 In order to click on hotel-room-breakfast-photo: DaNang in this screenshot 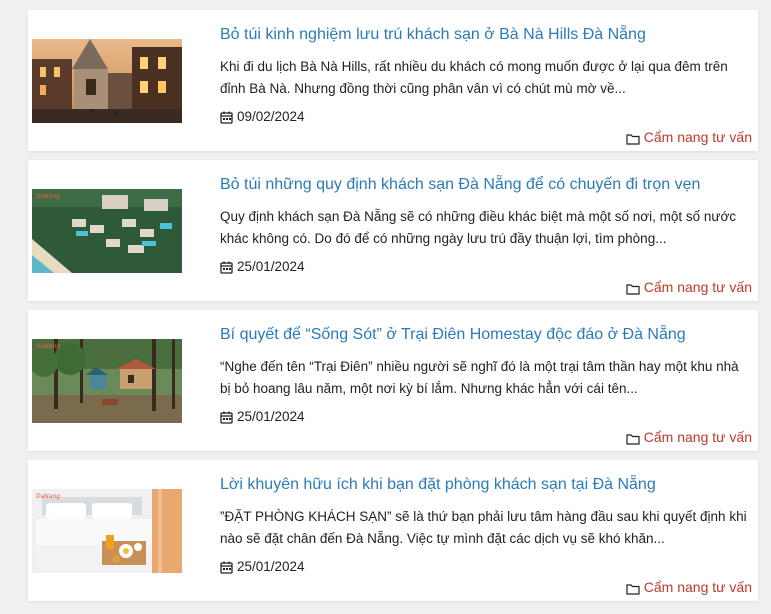, I will do `click(107, 531)`.